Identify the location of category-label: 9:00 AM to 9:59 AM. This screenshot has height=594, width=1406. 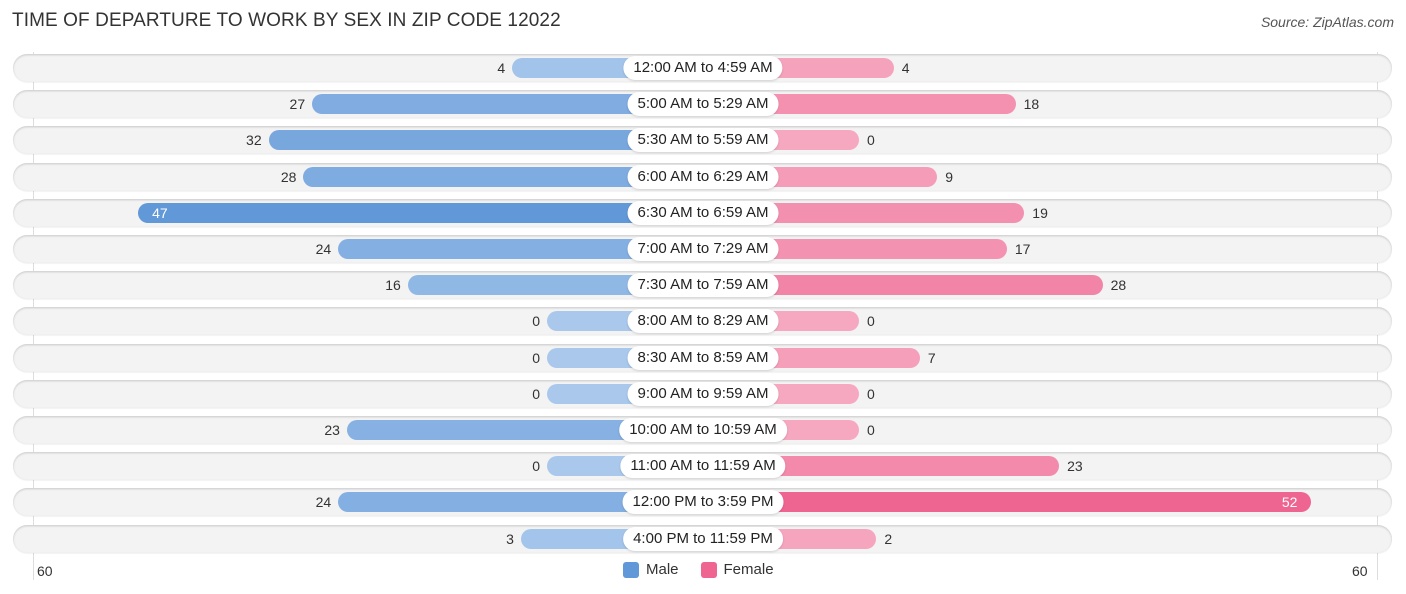
(703, 394).